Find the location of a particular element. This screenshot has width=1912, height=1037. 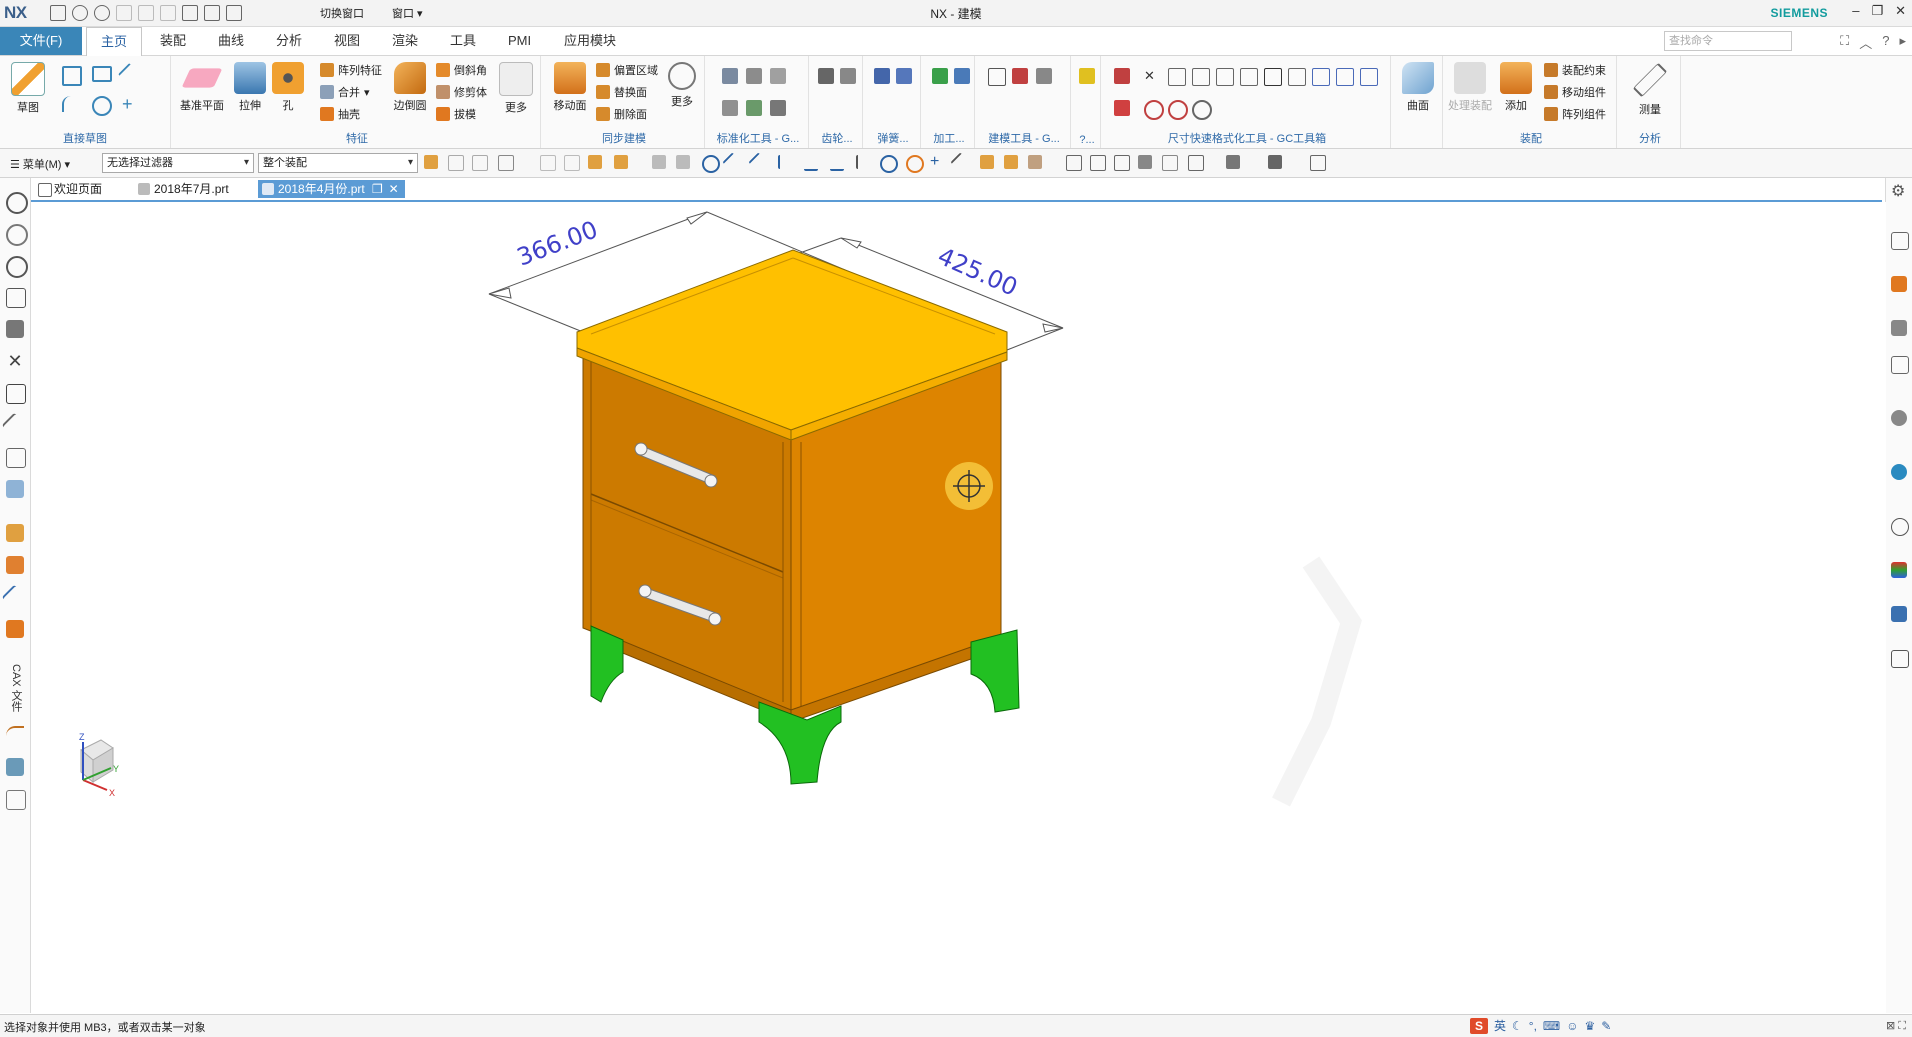

help-icon: ? is located at coordinates (1885, 42).